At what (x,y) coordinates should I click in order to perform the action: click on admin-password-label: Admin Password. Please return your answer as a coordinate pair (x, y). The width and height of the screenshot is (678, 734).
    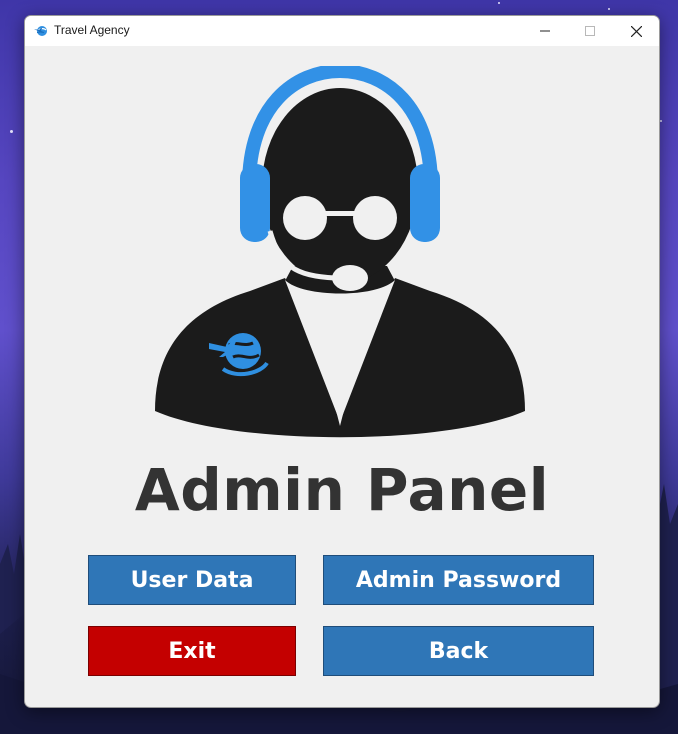
    Looking at the image, I should click on (458, 580).